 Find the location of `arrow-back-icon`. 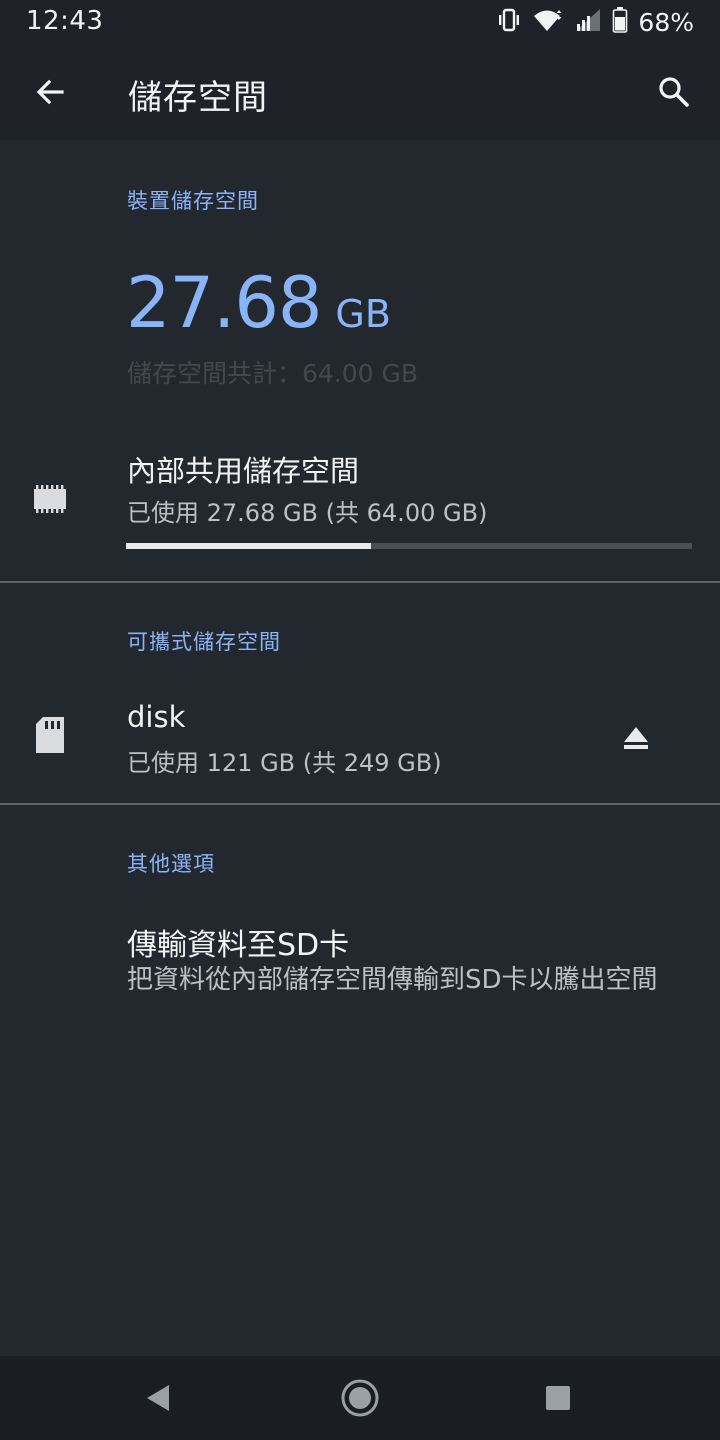

arrow-back-icon is located at coordinates (50, 92).